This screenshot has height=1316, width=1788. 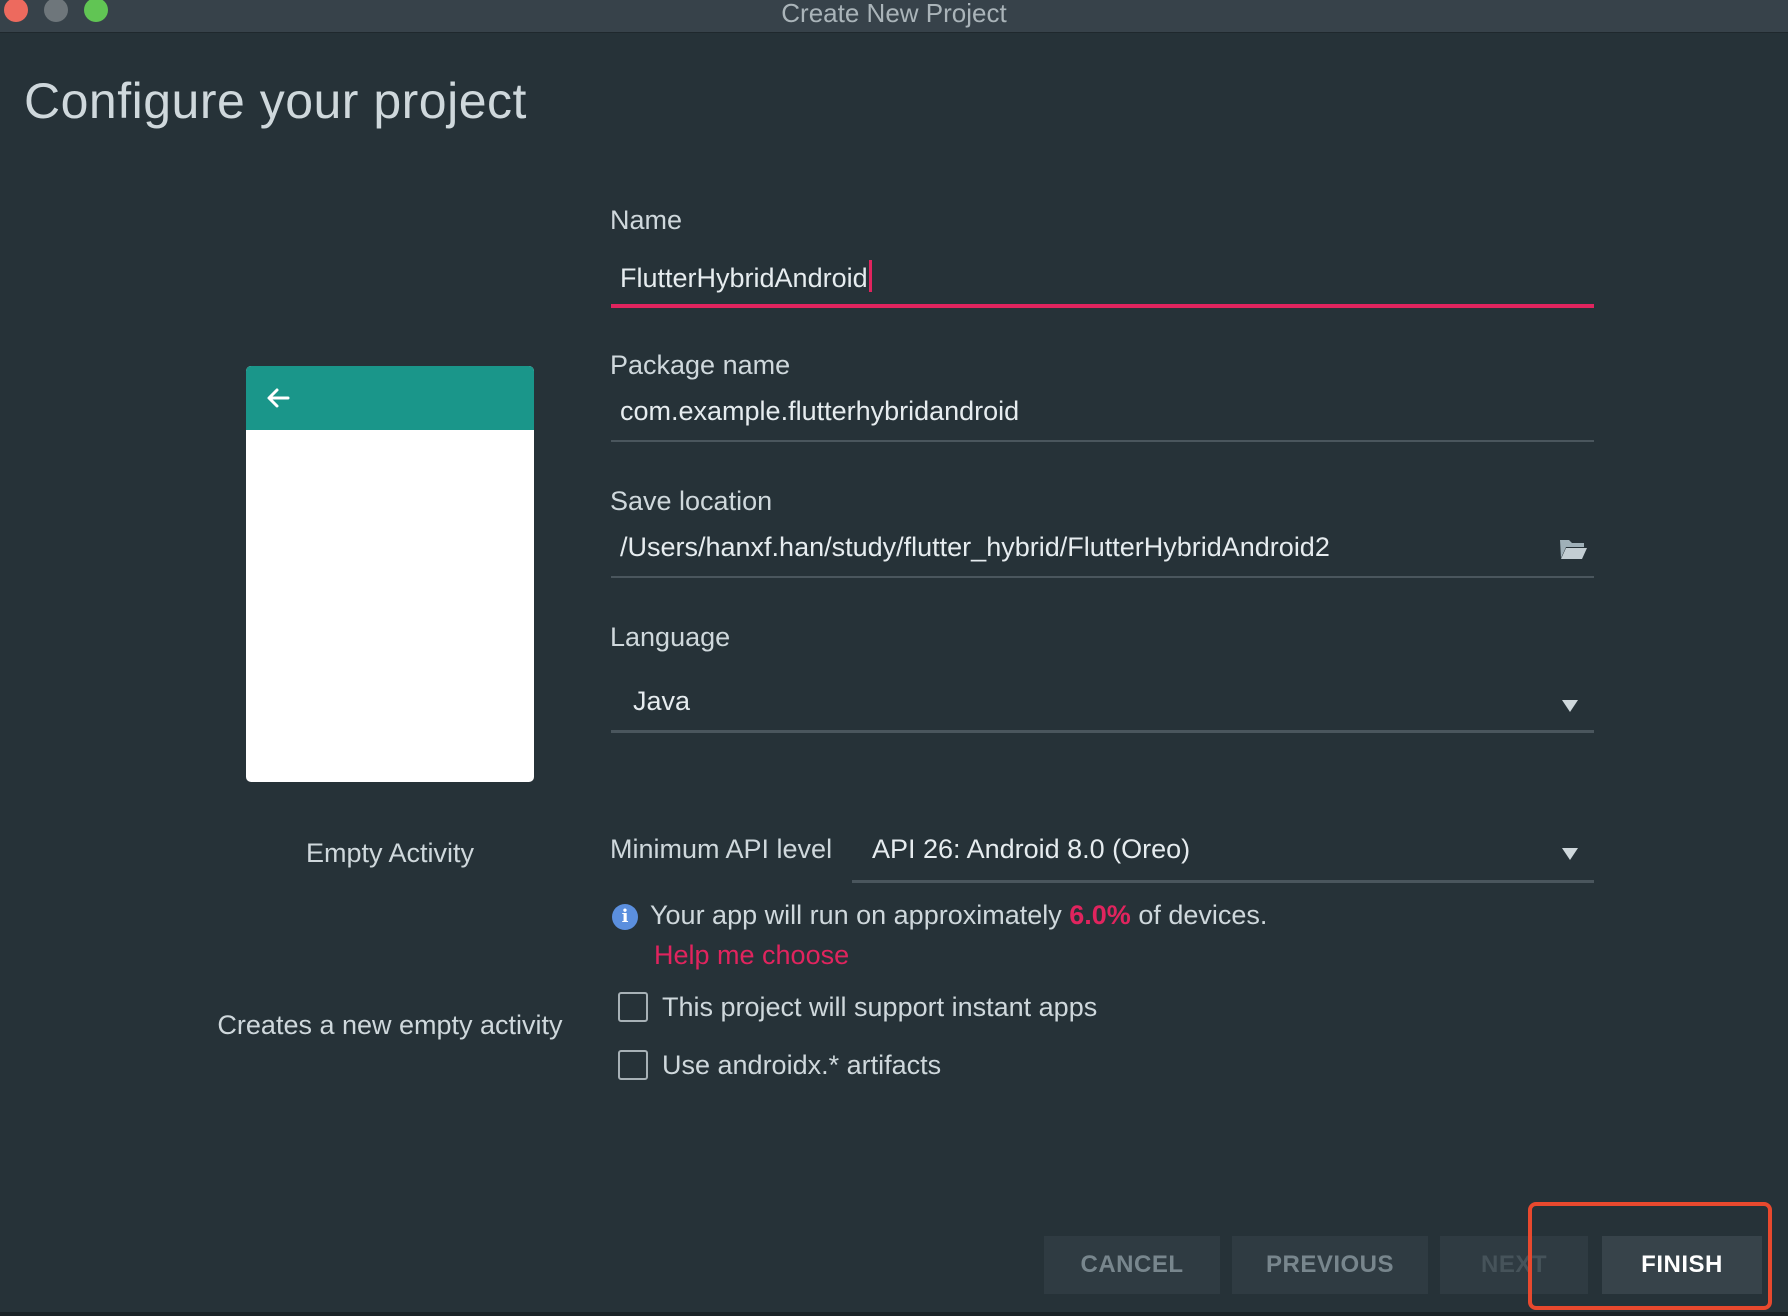 I want to click on package-name-value: com.example.flutterhybridandroid, so click(x=820, y=411).